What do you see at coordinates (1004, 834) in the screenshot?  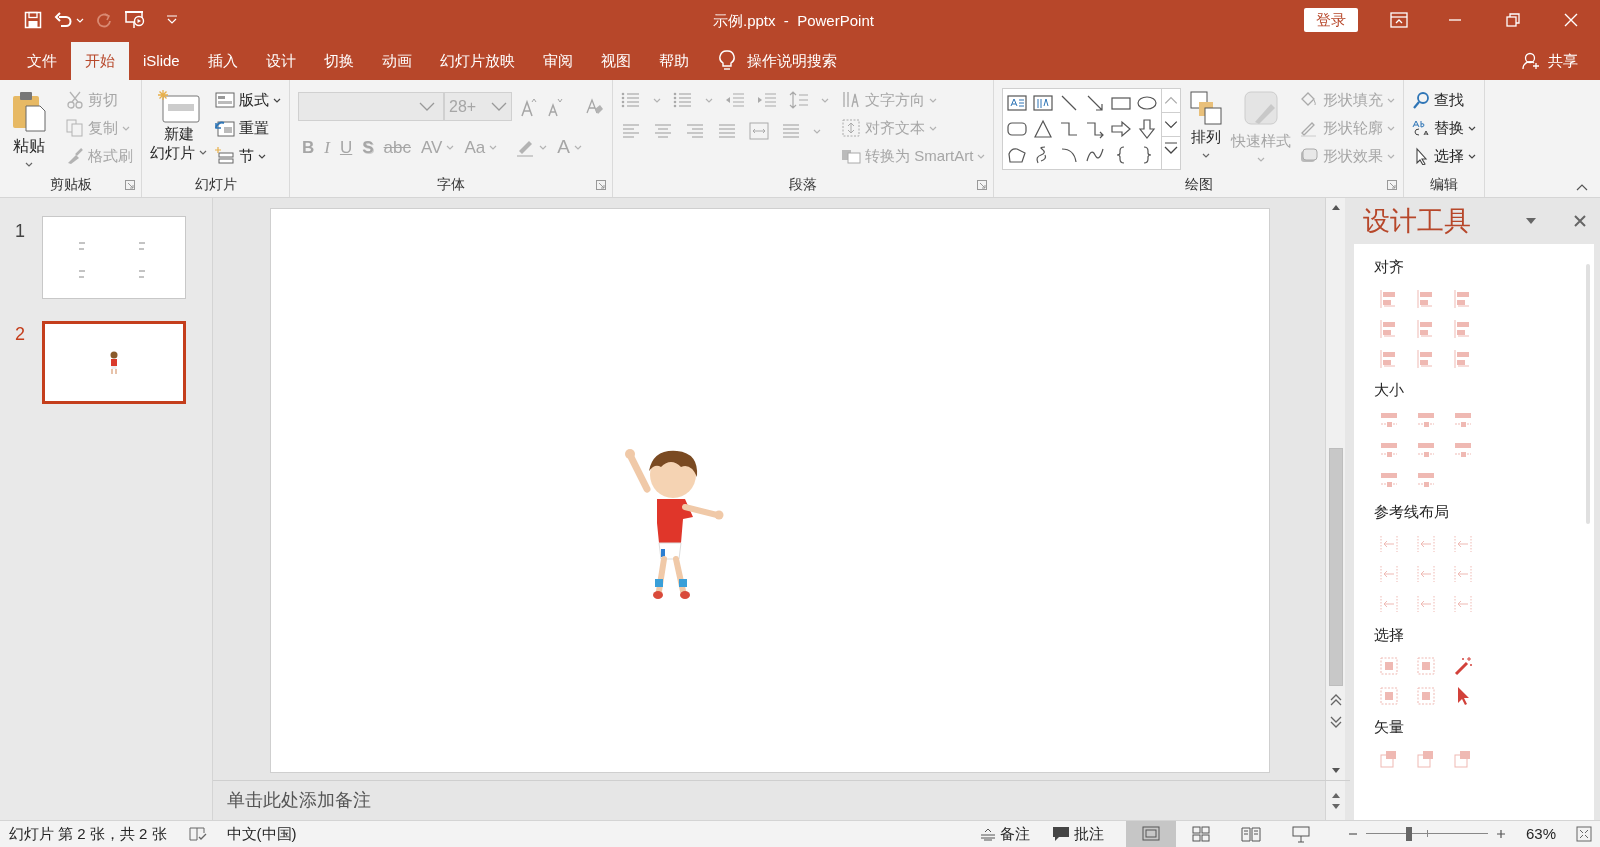 I see `notes-button: 备注` at bounding box center [1004, 834].